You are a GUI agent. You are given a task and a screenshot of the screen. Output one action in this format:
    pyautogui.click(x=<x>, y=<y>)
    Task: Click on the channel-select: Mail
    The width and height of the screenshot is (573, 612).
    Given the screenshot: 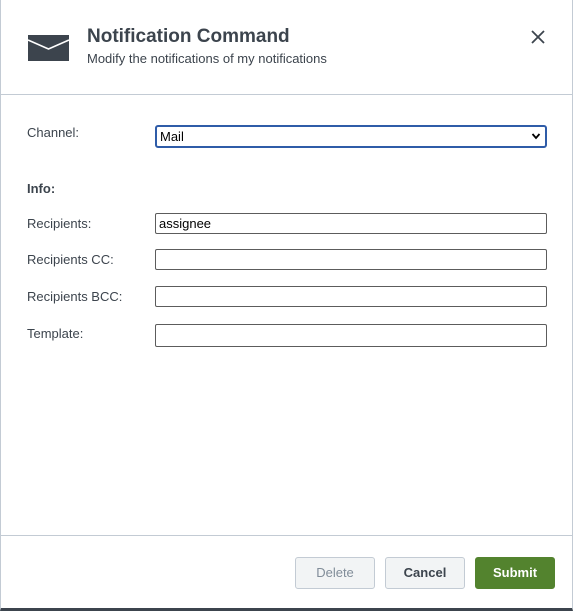 What is the action you would take?
    pyautogui.click(x=351, y=136)
    